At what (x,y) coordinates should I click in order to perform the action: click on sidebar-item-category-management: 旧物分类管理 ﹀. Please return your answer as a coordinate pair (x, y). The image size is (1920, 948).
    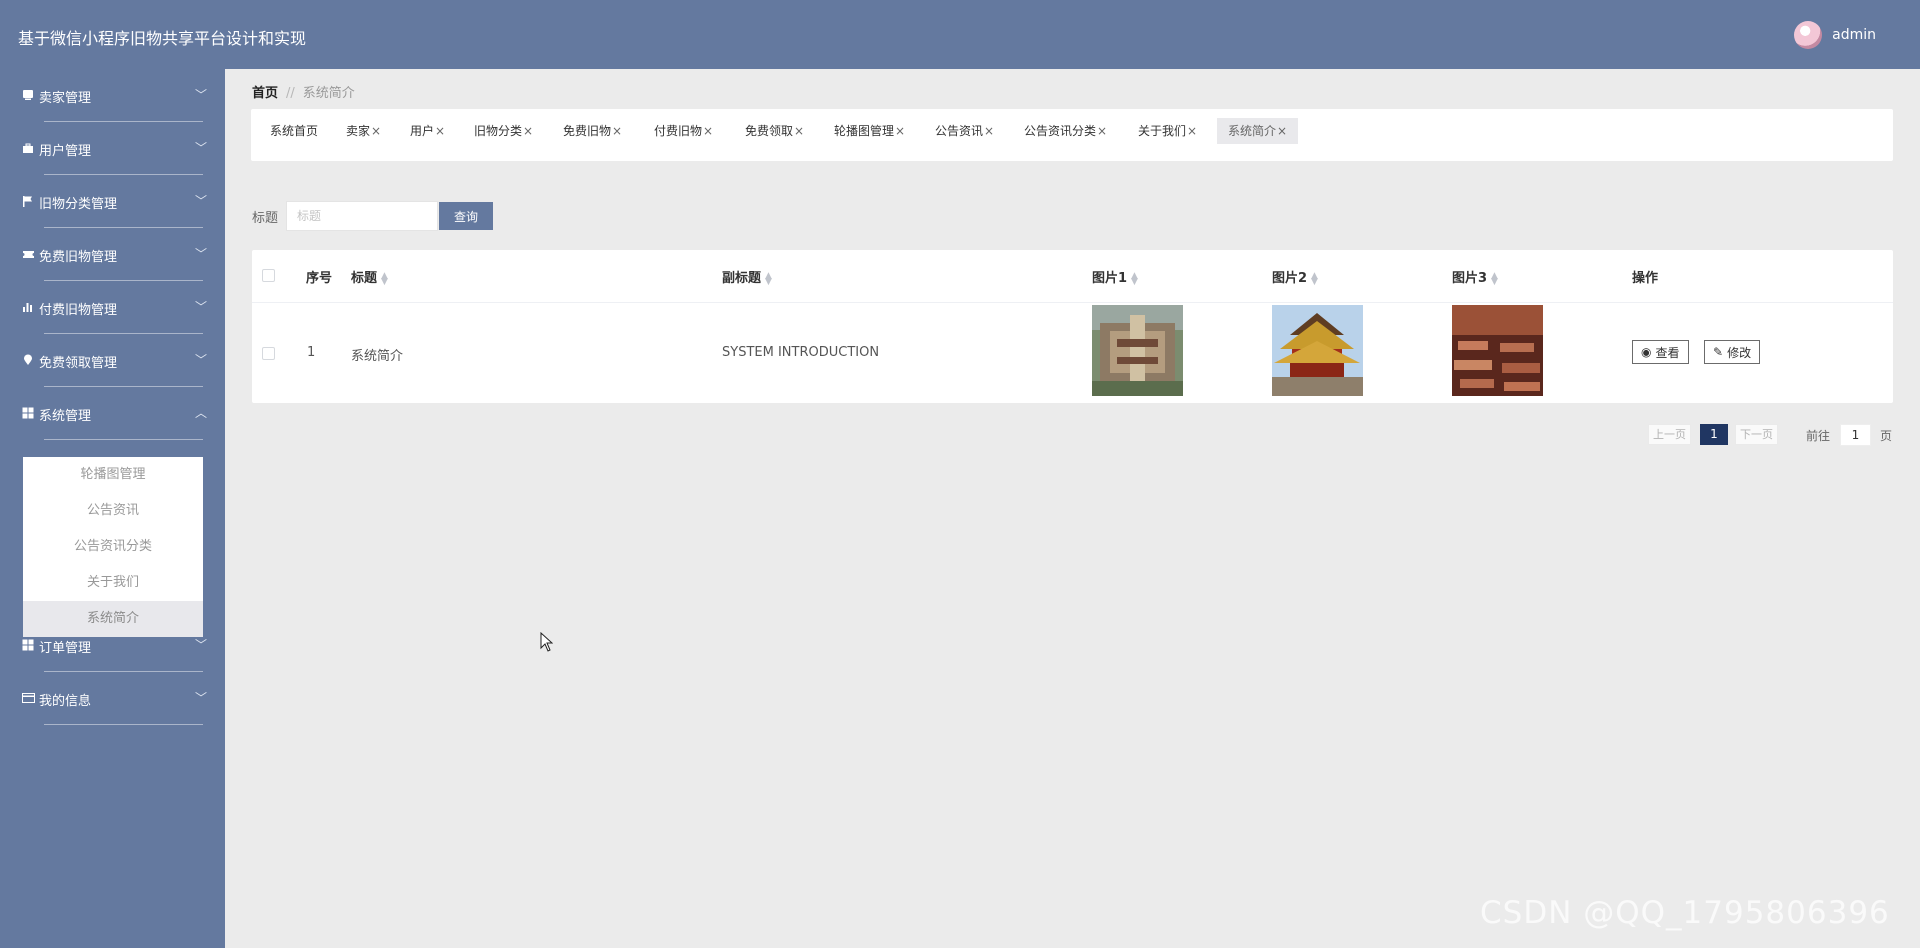
    Looking at the image, I should click on (112, 201).